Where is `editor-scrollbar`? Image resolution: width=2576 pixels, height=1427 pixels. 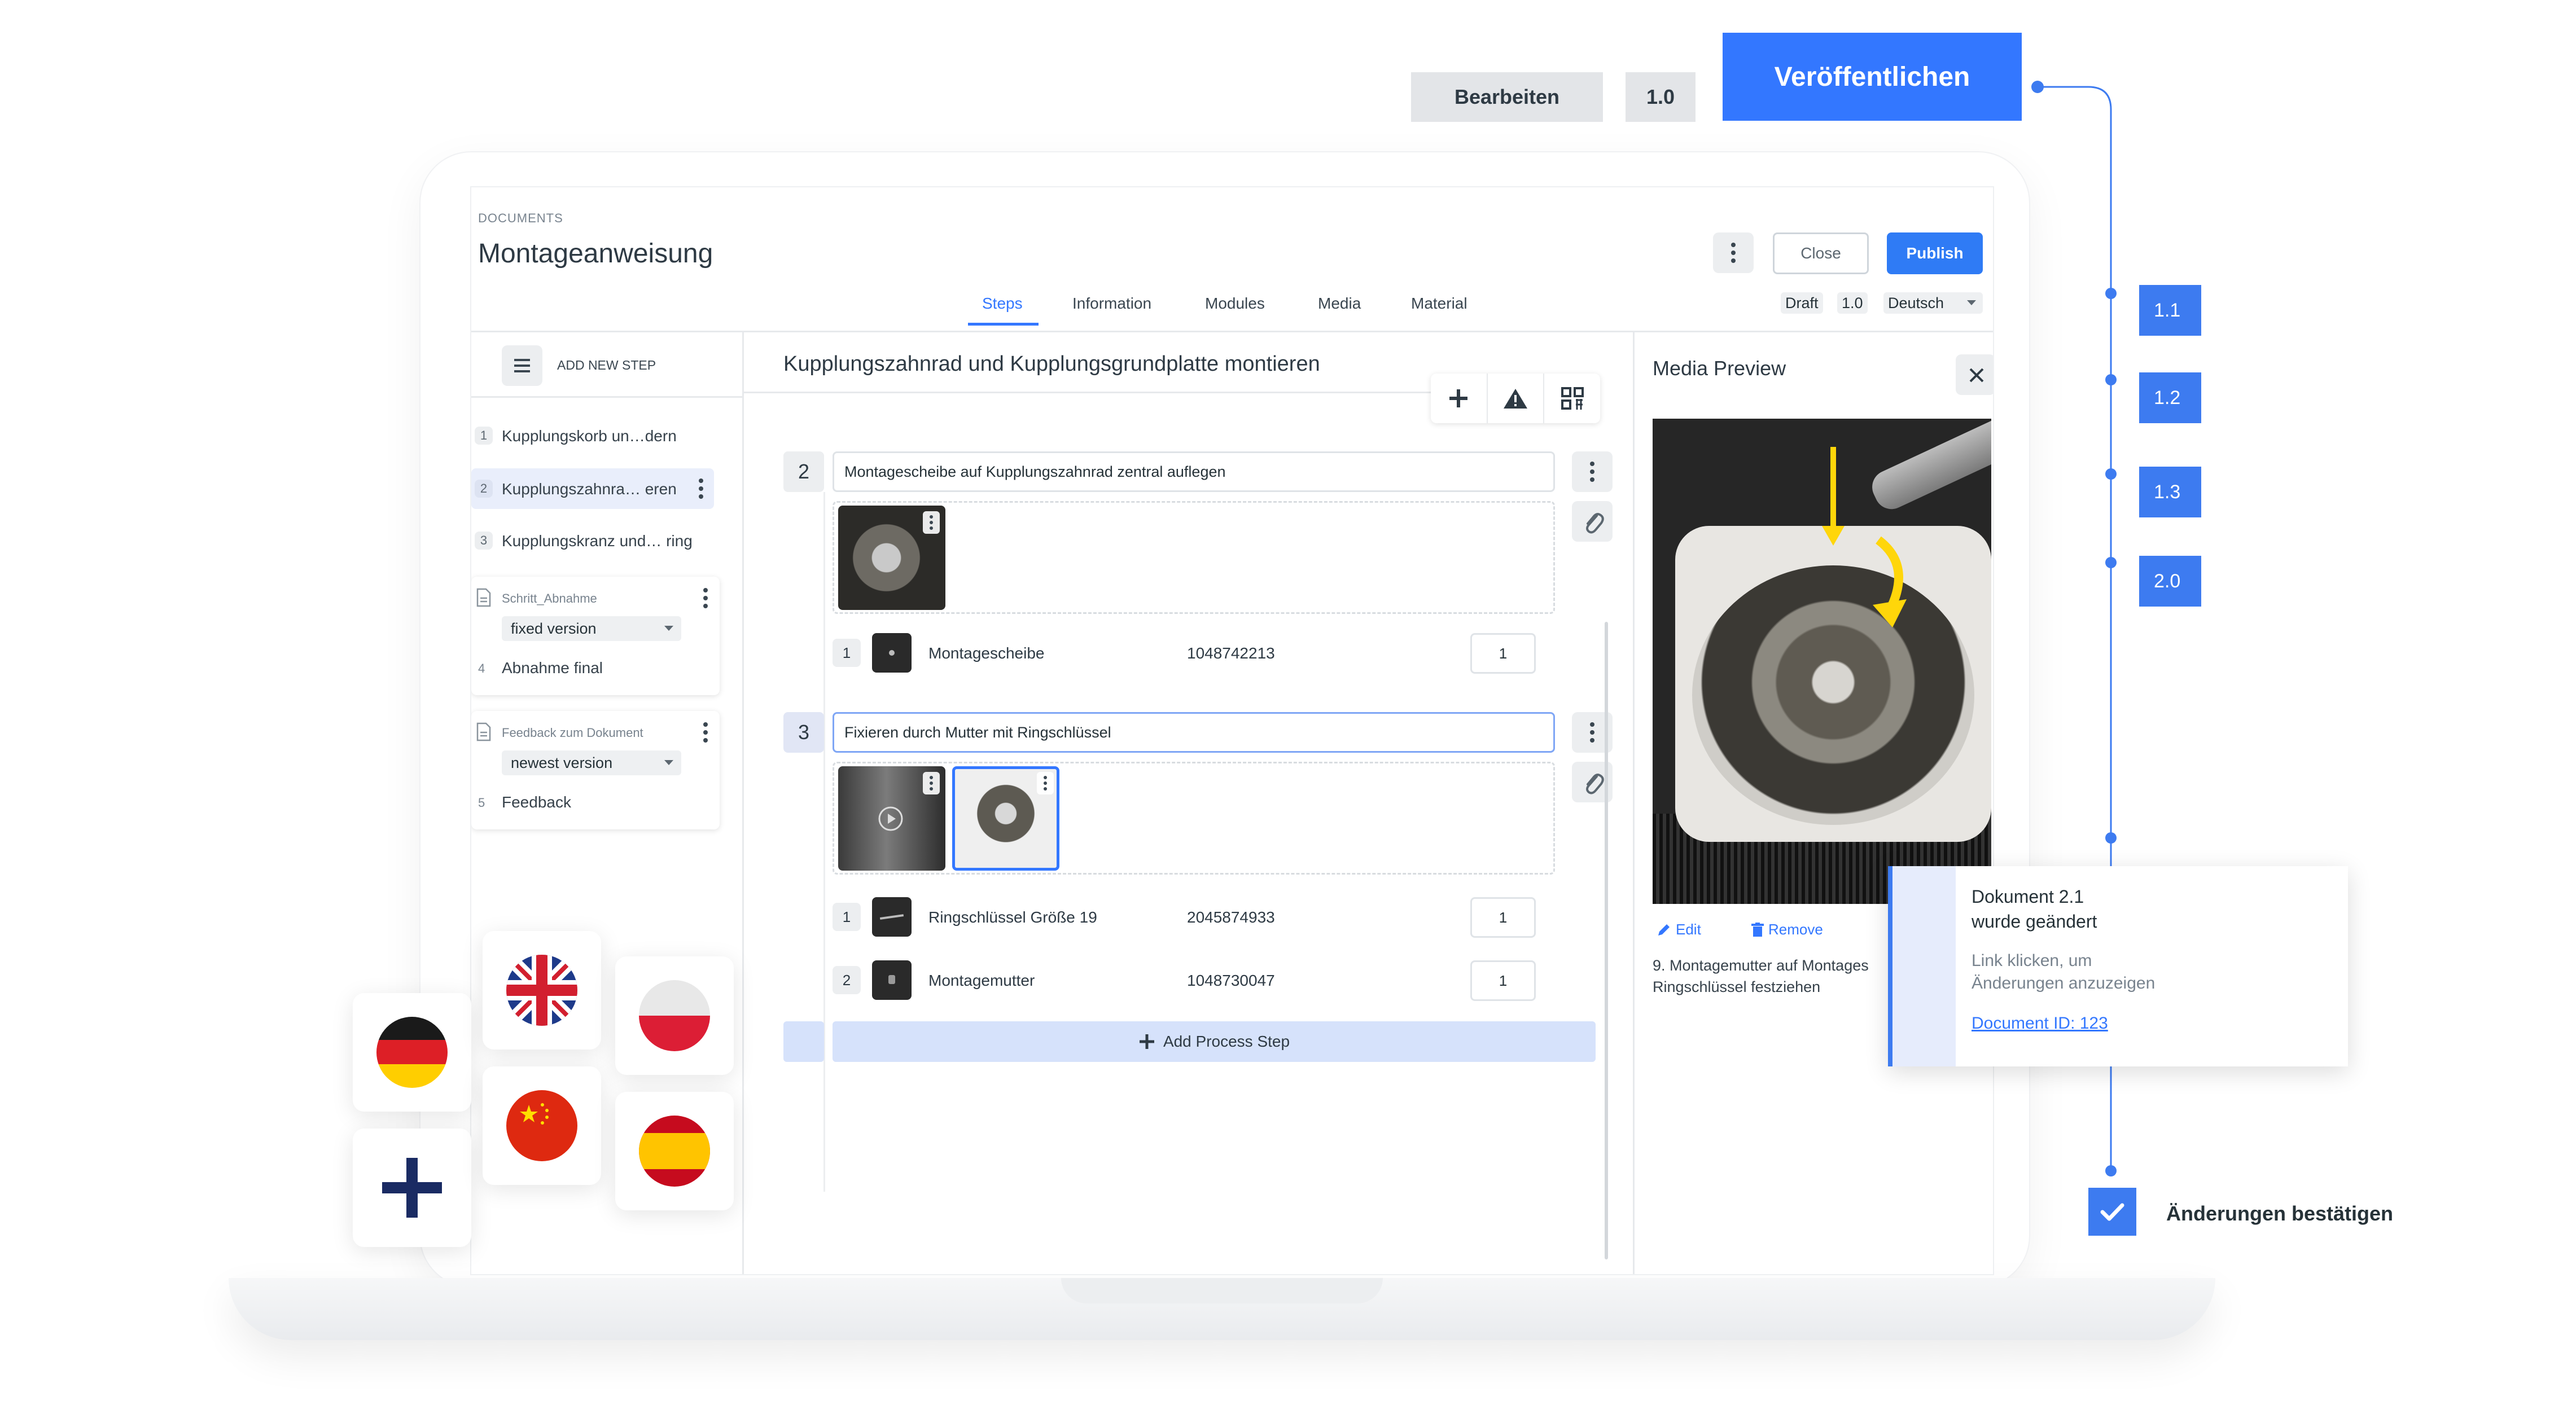 editor-scrollbar is located at coordinates (1606, 940).